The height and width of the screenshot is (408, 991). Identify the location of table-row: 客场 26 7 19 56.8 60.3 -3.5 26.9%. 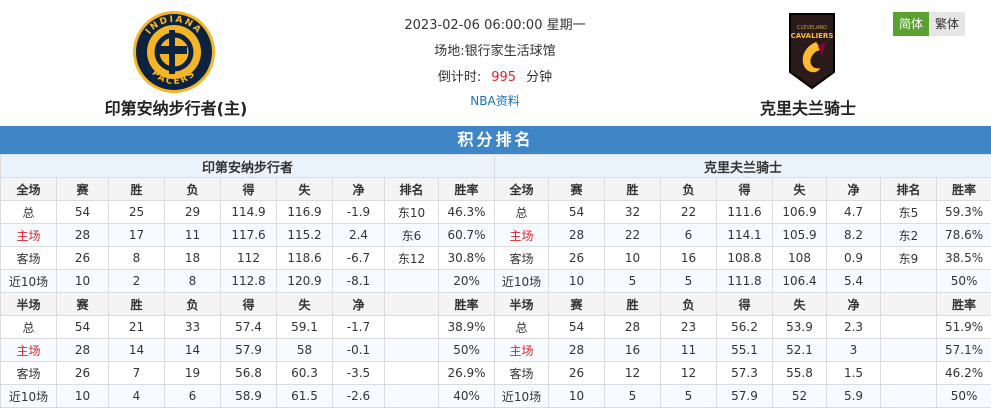
(248, 373).